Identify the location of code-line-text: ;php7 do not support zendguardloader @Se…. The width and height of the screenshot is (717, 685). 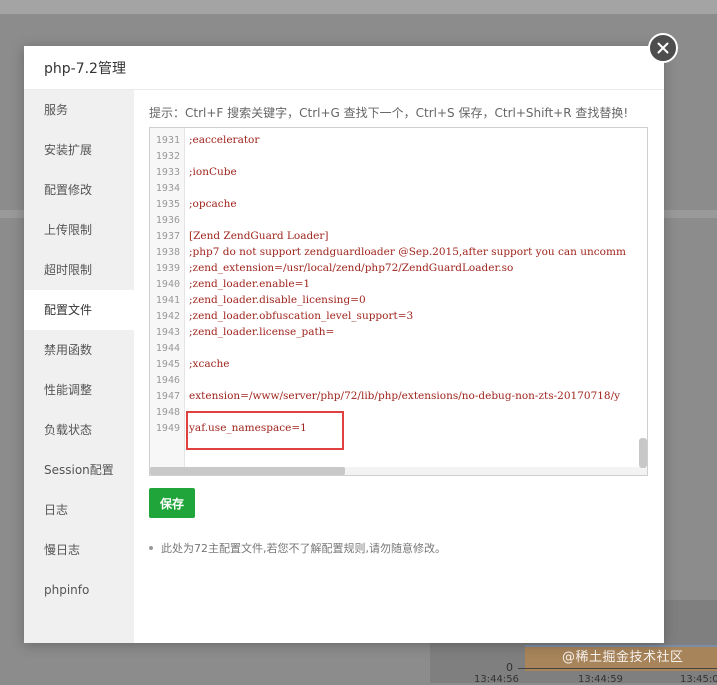
(407, 252).